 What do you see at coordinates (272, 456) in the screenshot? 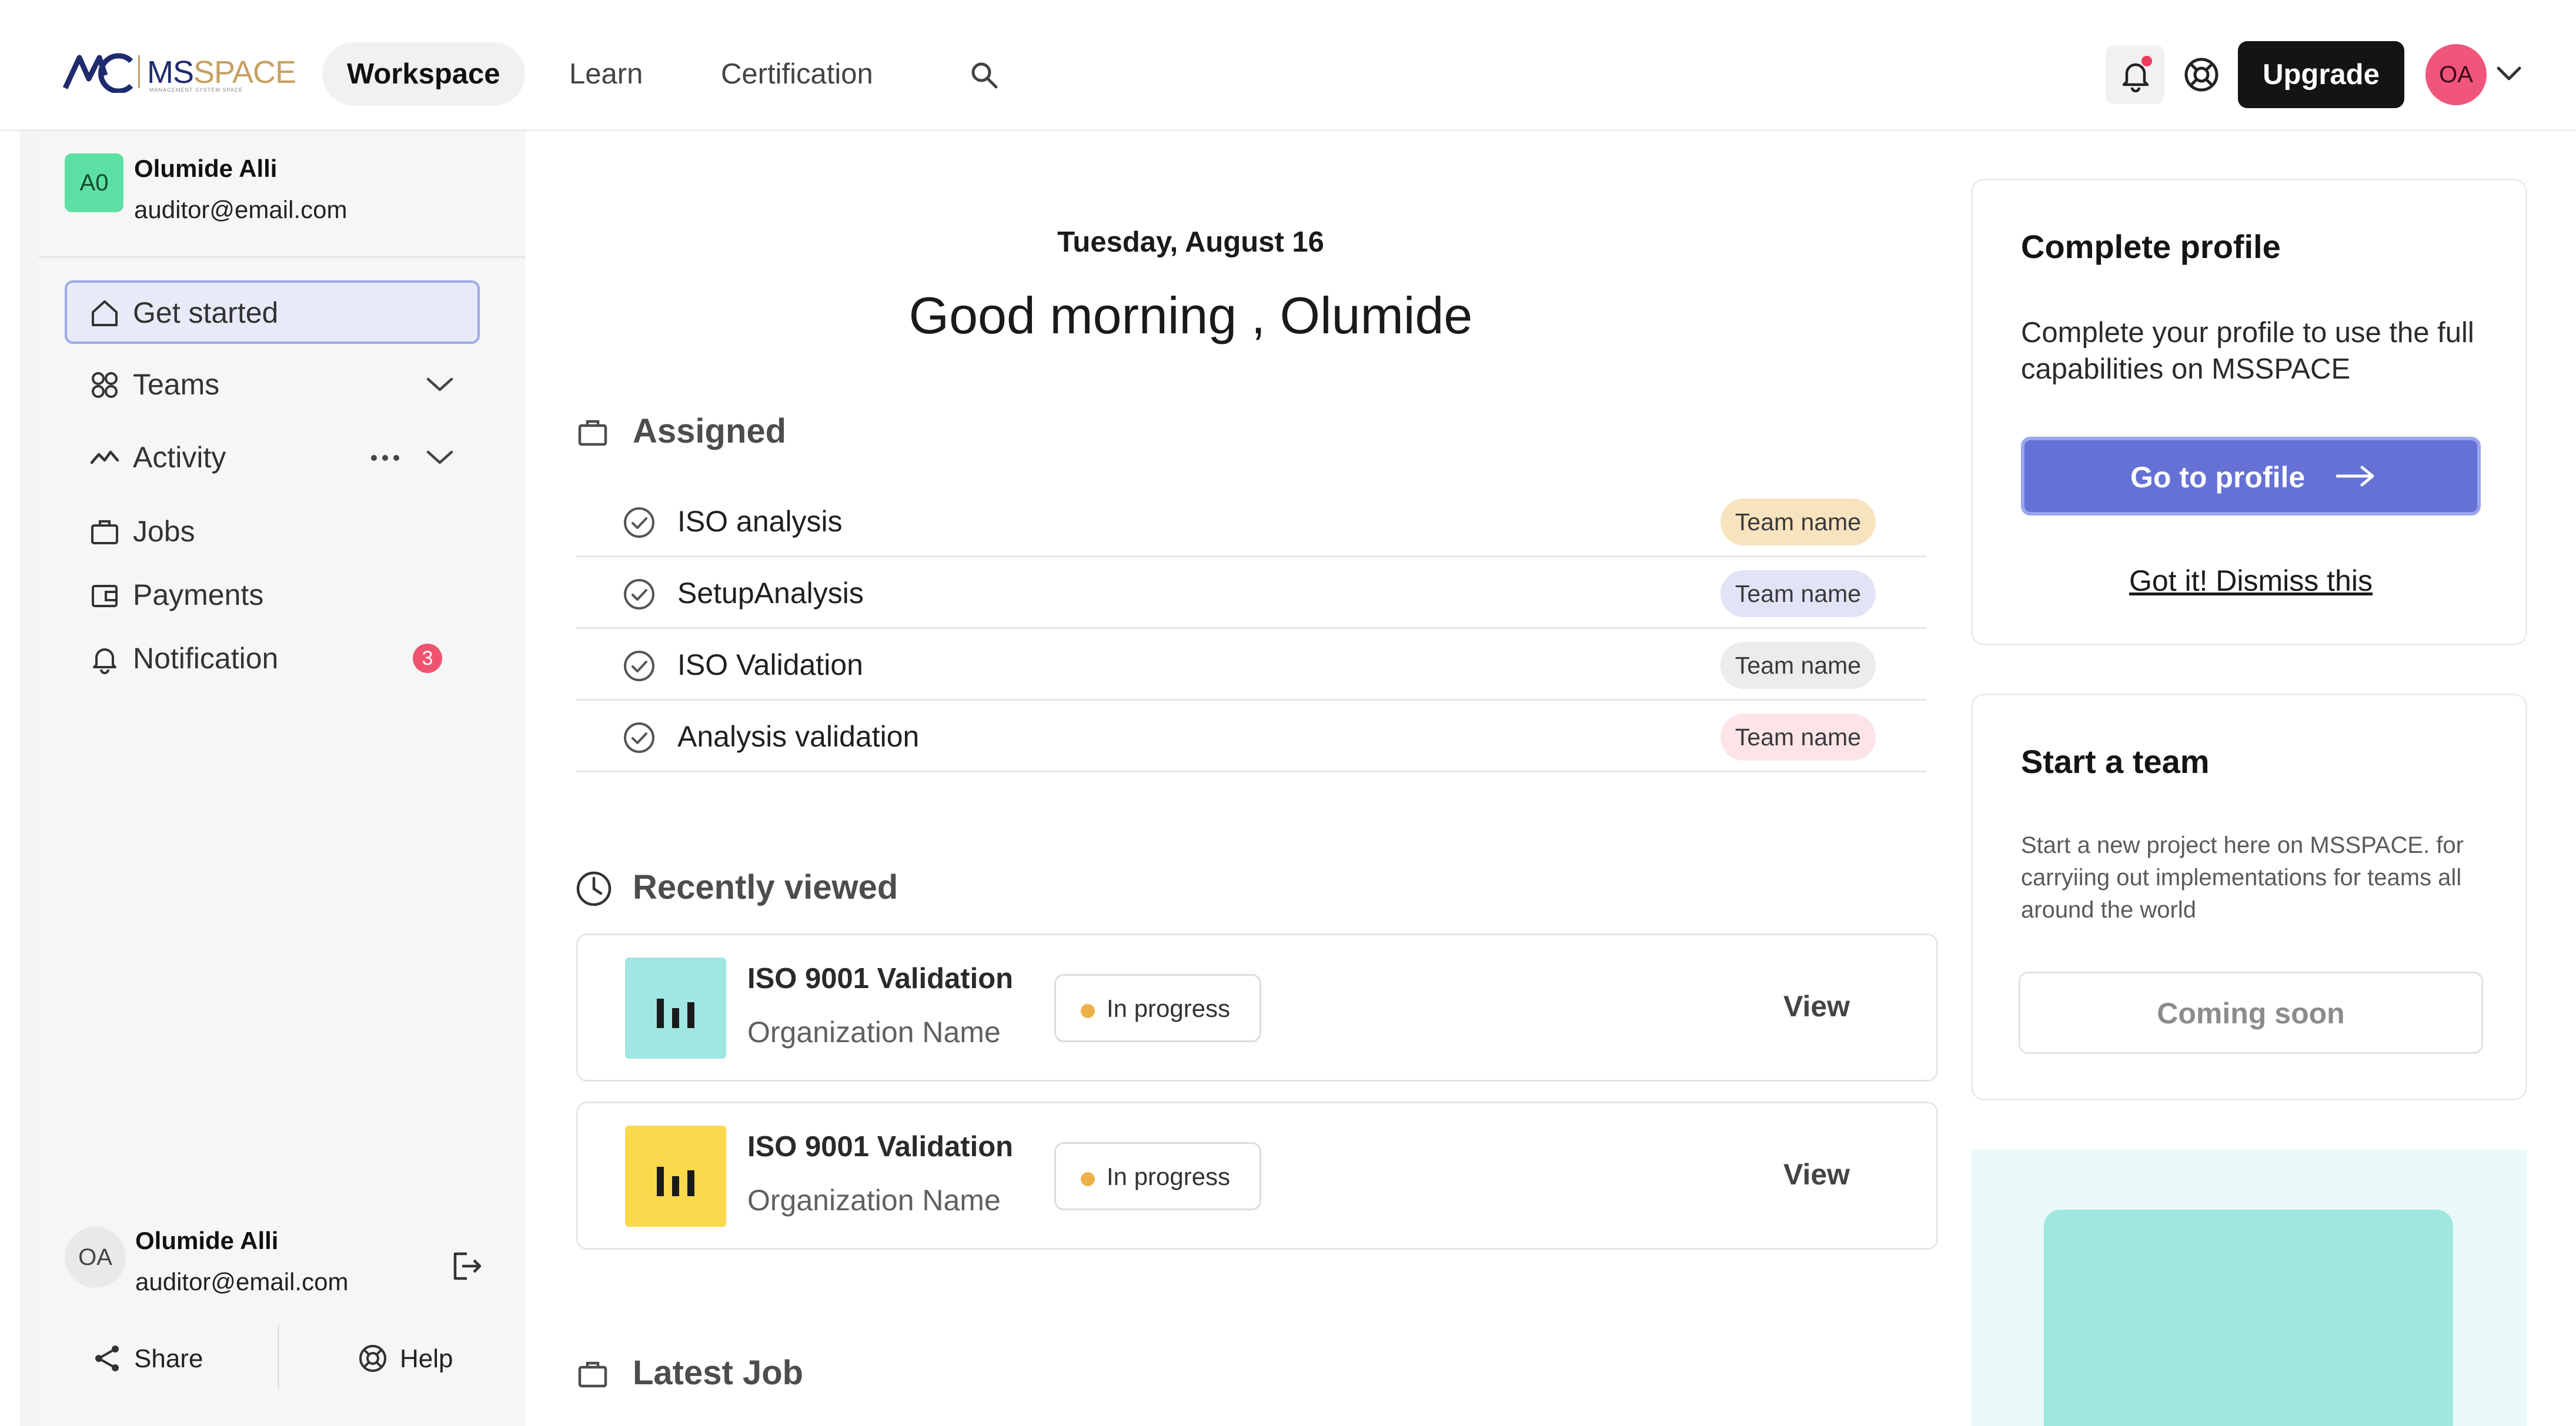
I see `sidebar-item-activity: Activity` at bounding box center [272, 456].